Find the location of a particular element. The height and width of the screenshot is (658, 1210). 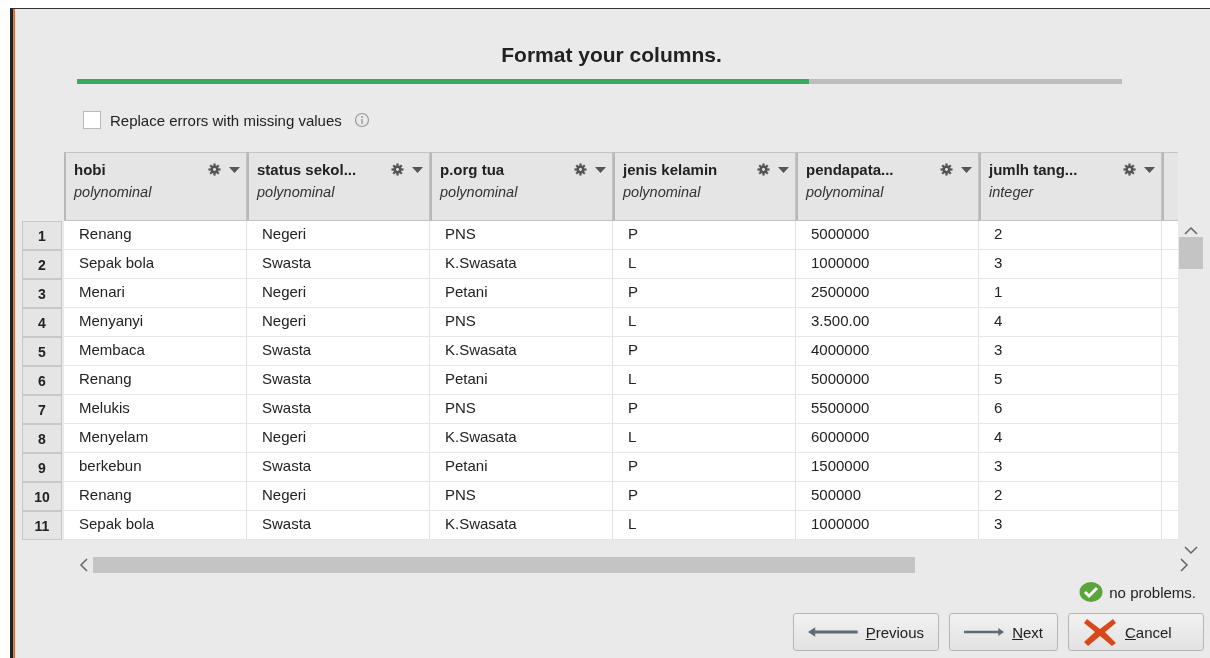

row-number: 11 is located at coordinates (42, 525).